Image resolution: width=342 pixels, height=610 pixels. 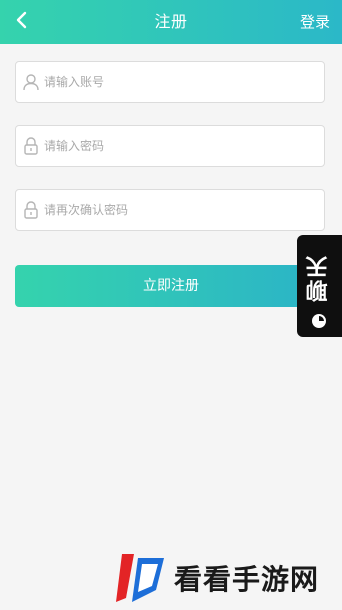 What do you see at coordinates (179, 146) in the screenshot?
I see `password-input` at bounding box center [179, 146].